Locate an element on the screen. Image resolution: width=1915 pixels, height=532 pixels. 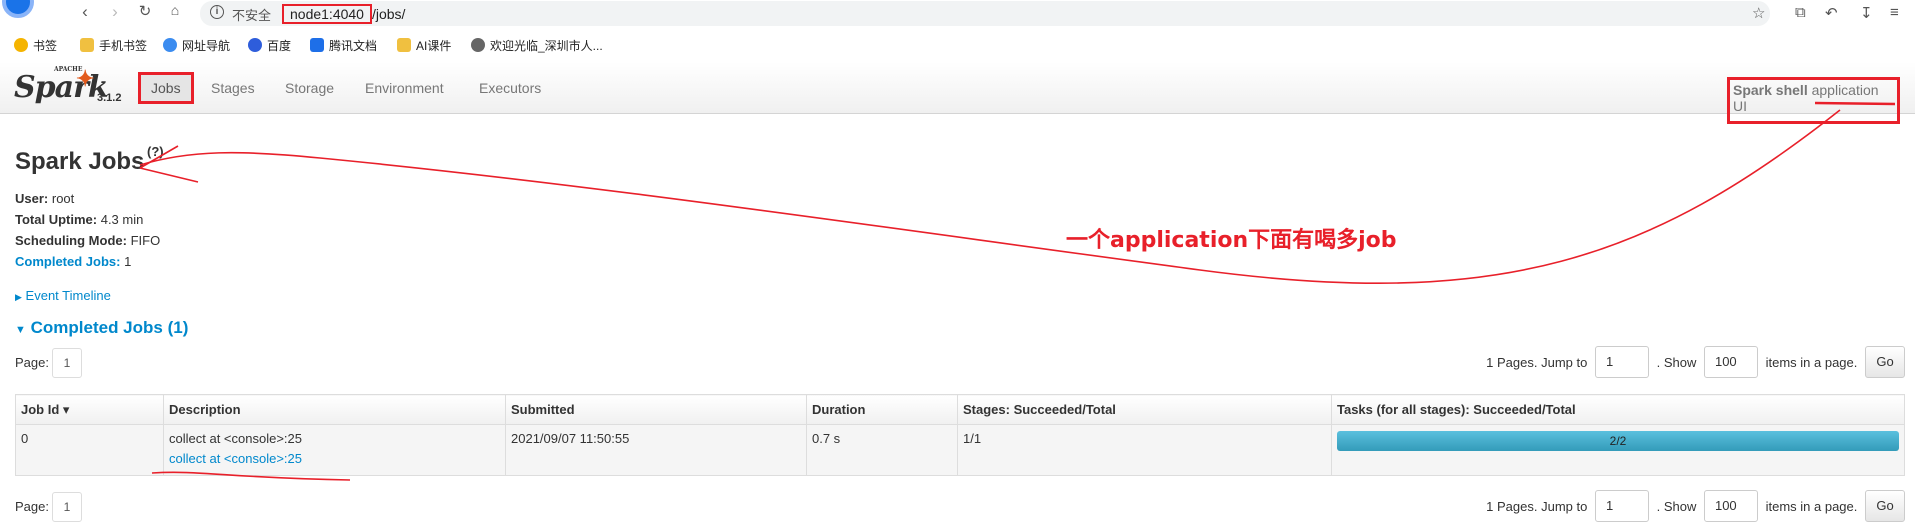
bookmark-item: 百度 is located at coordinates (269, 45).